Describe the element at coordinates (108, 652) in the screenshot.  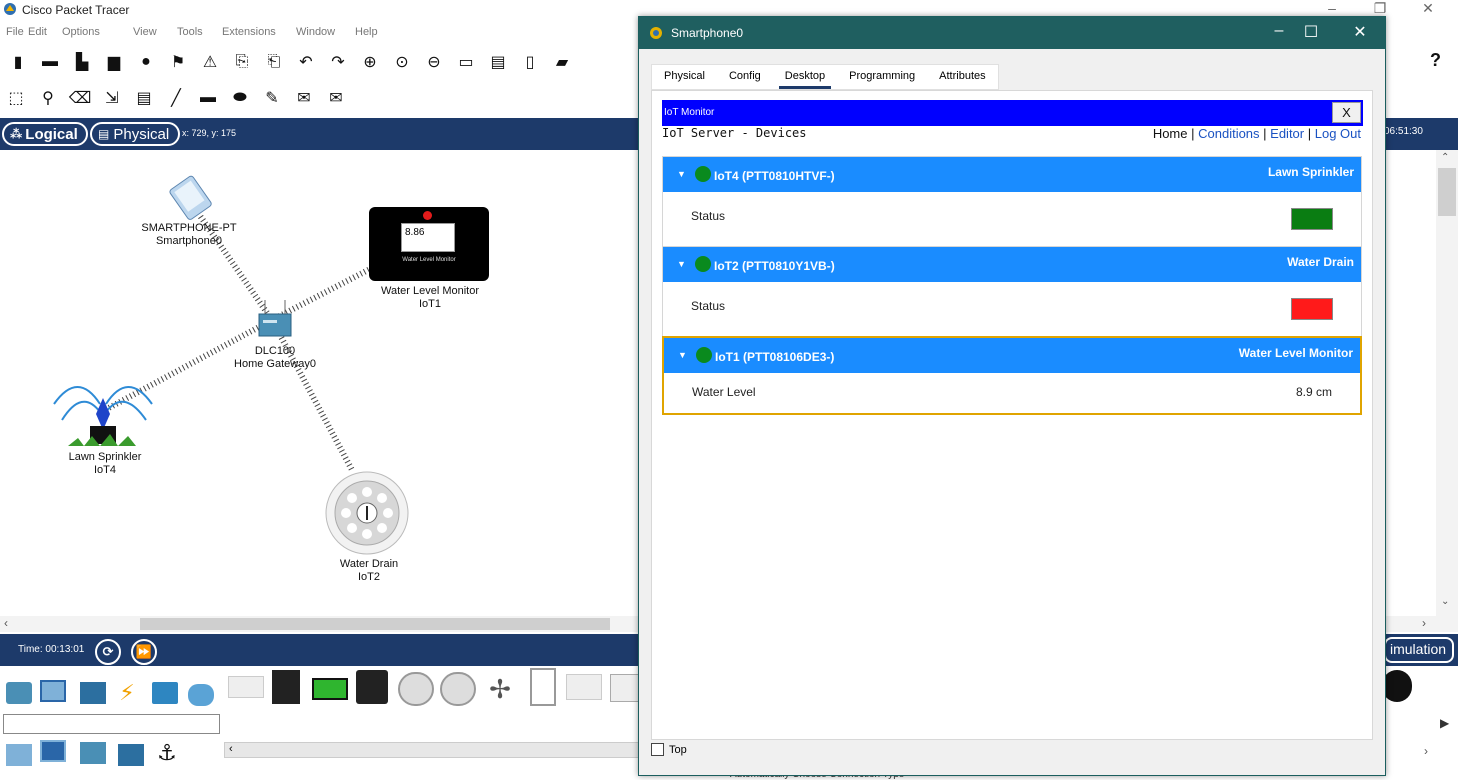
I see `power-cycle-icon: ⟳` at that location.